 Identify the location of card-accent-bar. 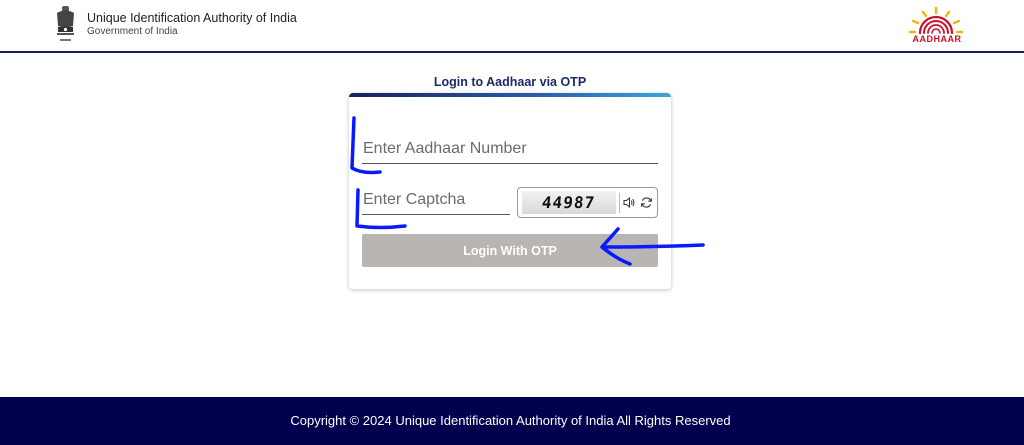
(510, 95).